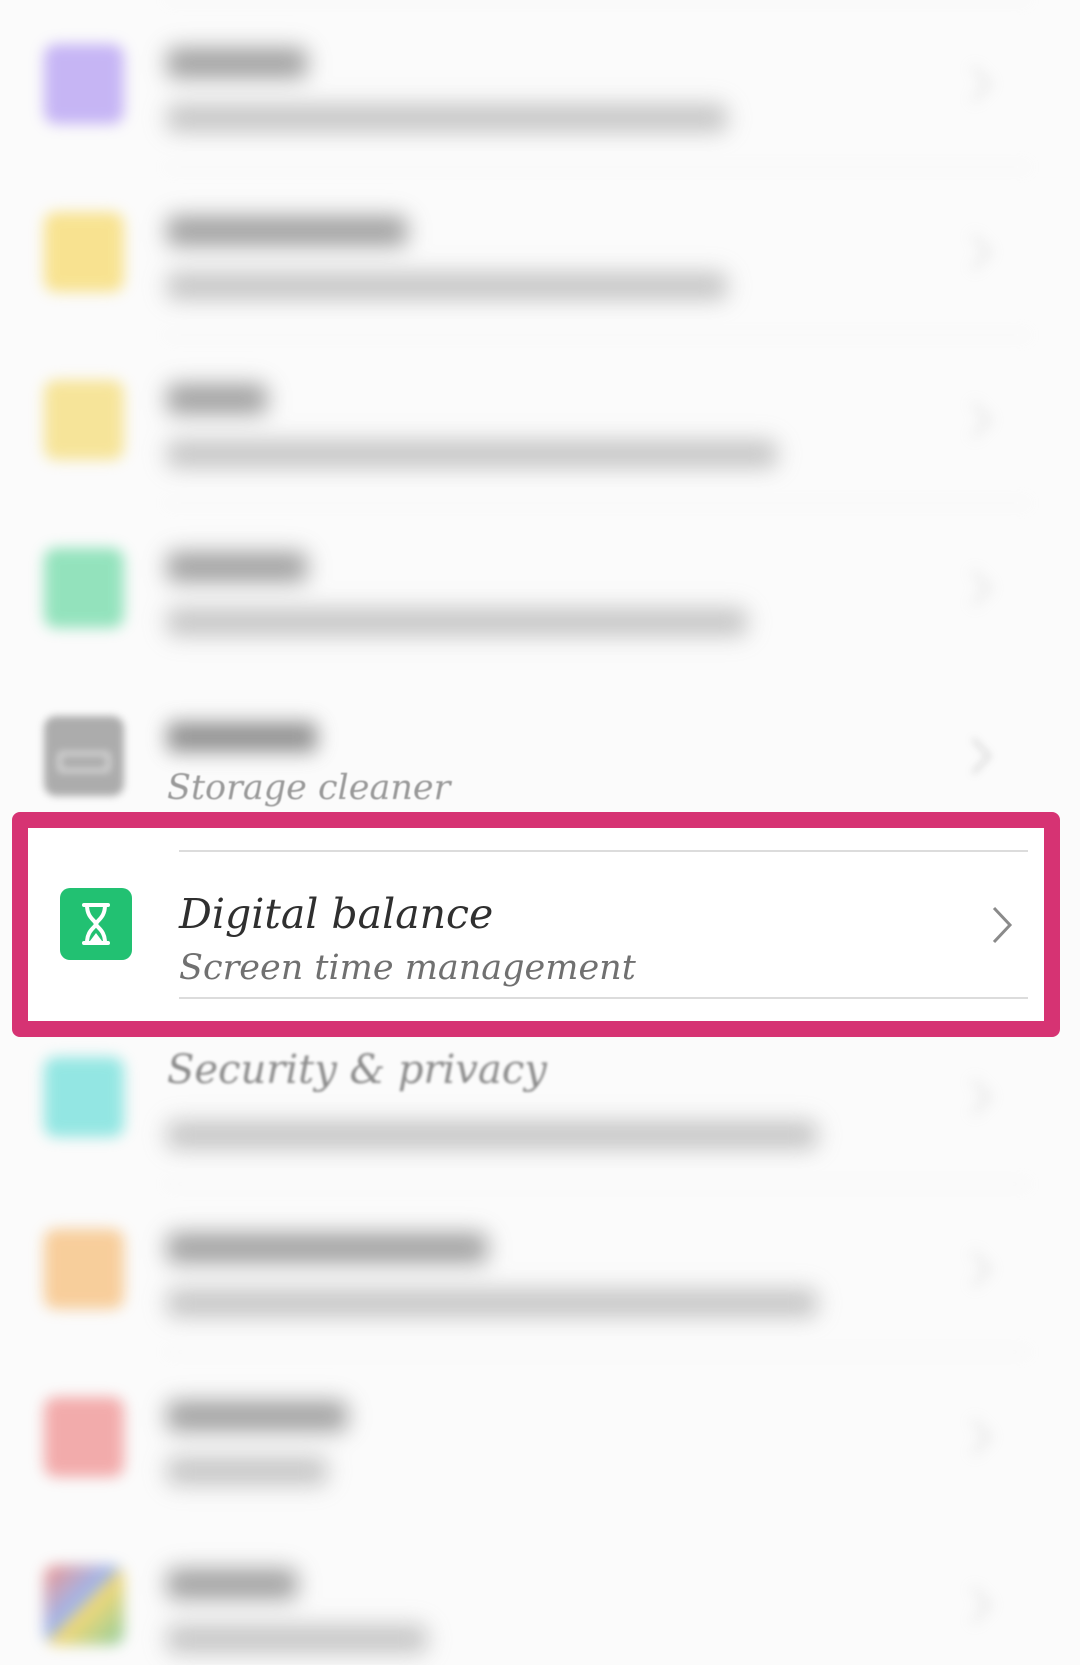  What do you see at coordinates (84, 1437) in the screenshot?
I see `accounts-icon` at bounding box center [84, 1437].